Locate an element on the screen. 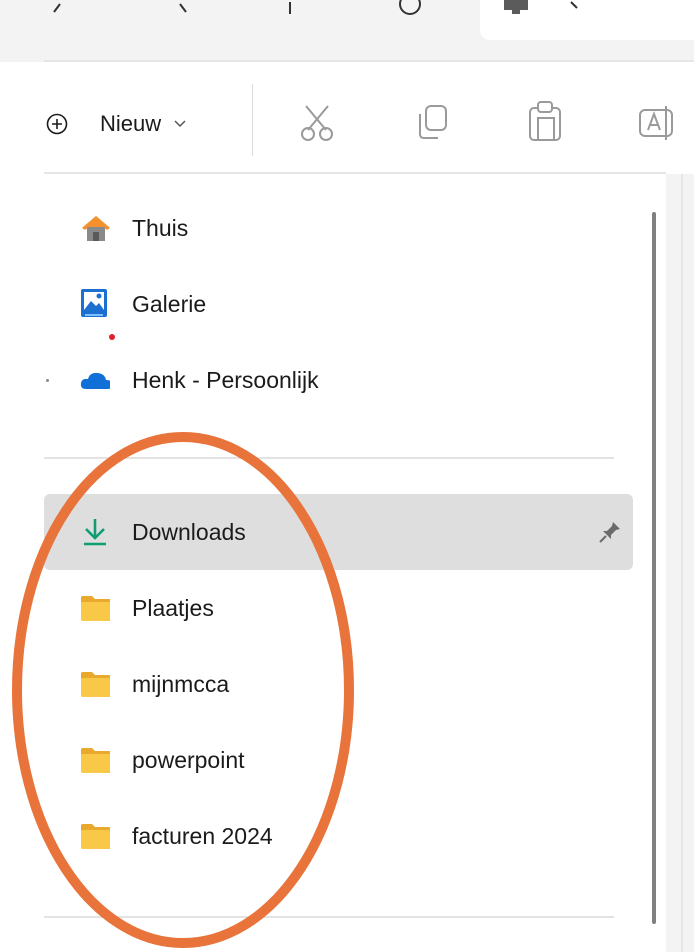  copy-button is located at coordinates (434, 124).